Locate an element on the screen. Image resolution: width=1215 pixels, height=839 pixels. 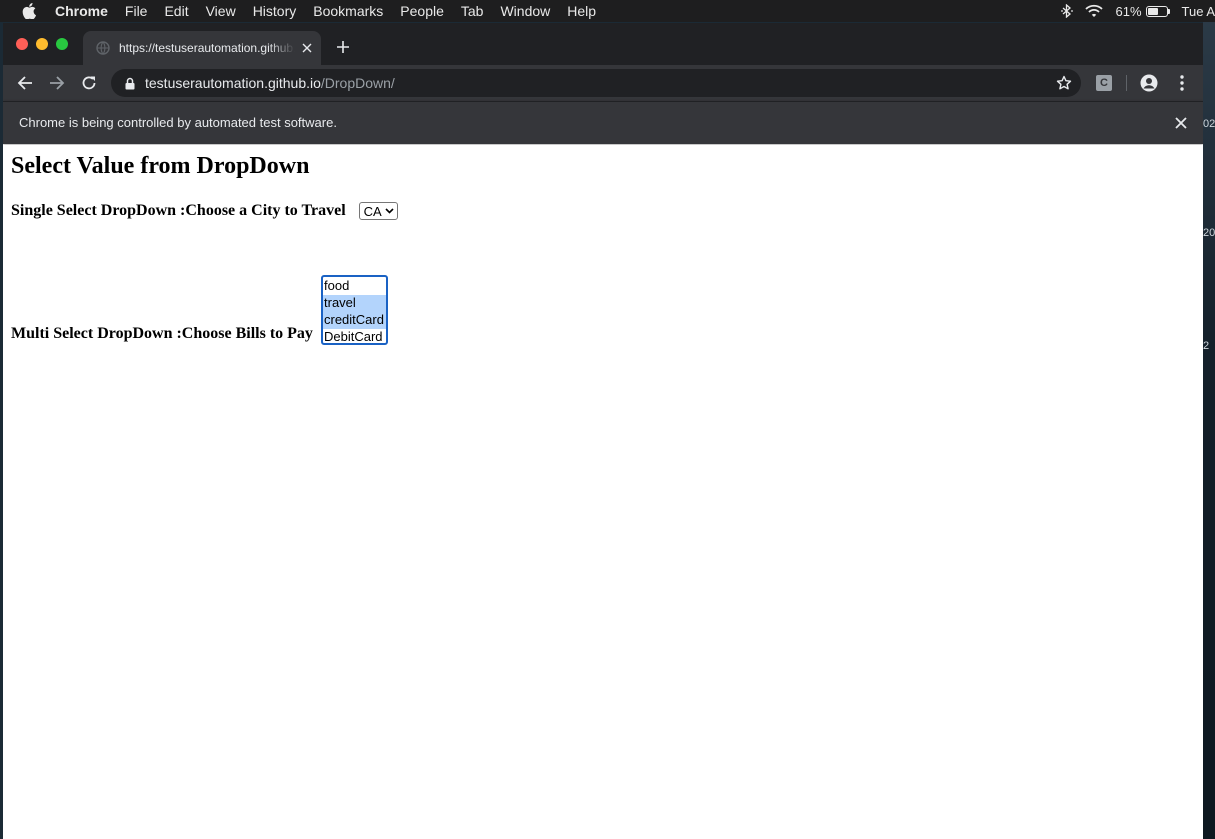
battery-icon is located at coordinates (1156, 11).